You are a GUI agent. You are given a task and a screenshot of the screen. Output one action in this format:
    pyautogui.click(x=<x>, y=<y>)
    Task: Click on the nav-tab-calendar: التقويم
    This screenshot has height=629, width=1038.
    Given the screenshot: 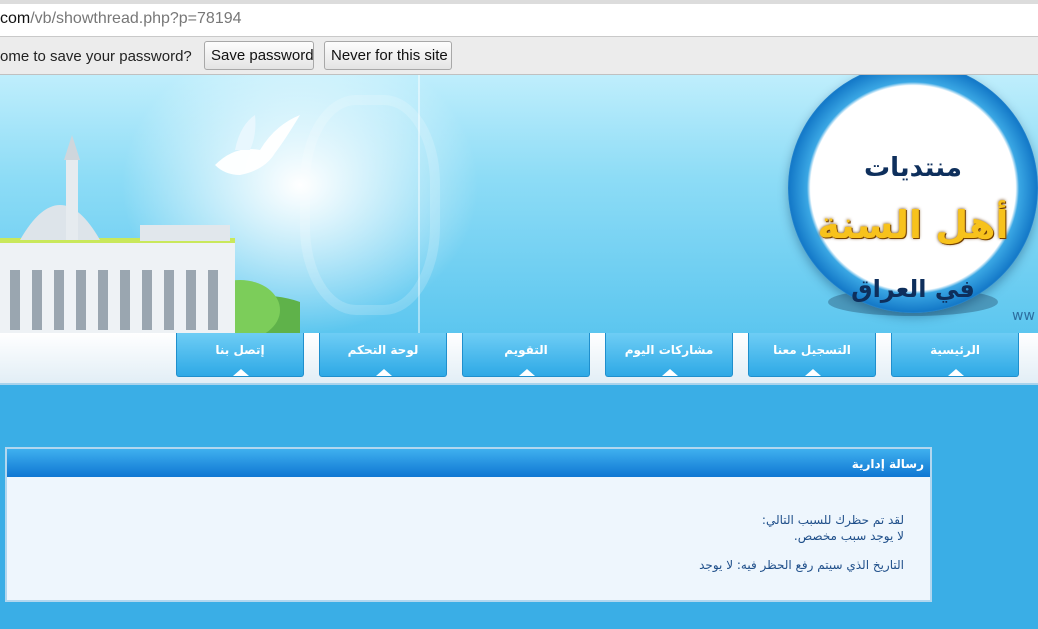 What is the action you would take?
    pyautogui.click(x=526, y=355)
    